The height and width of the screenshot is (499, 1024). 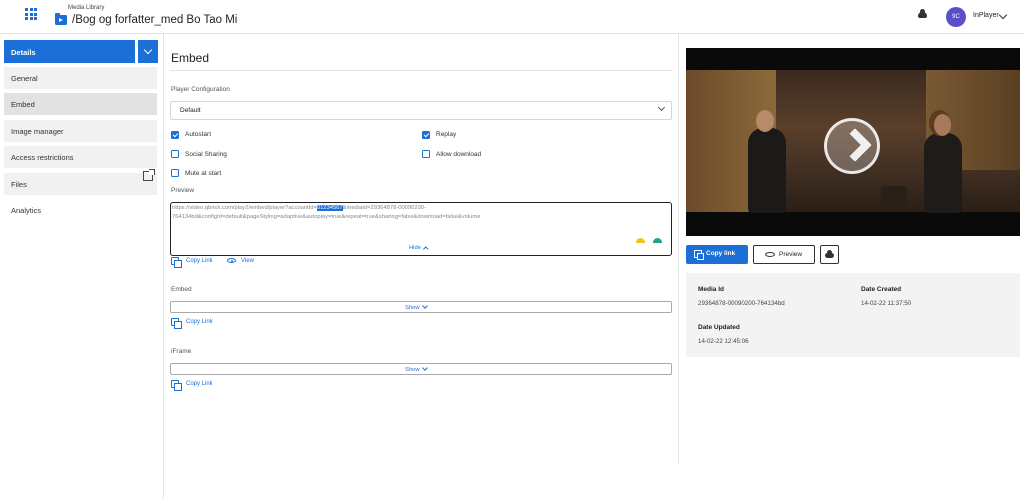 I want to click on sidebar-item-files: Files, so click(x=80, y=184).